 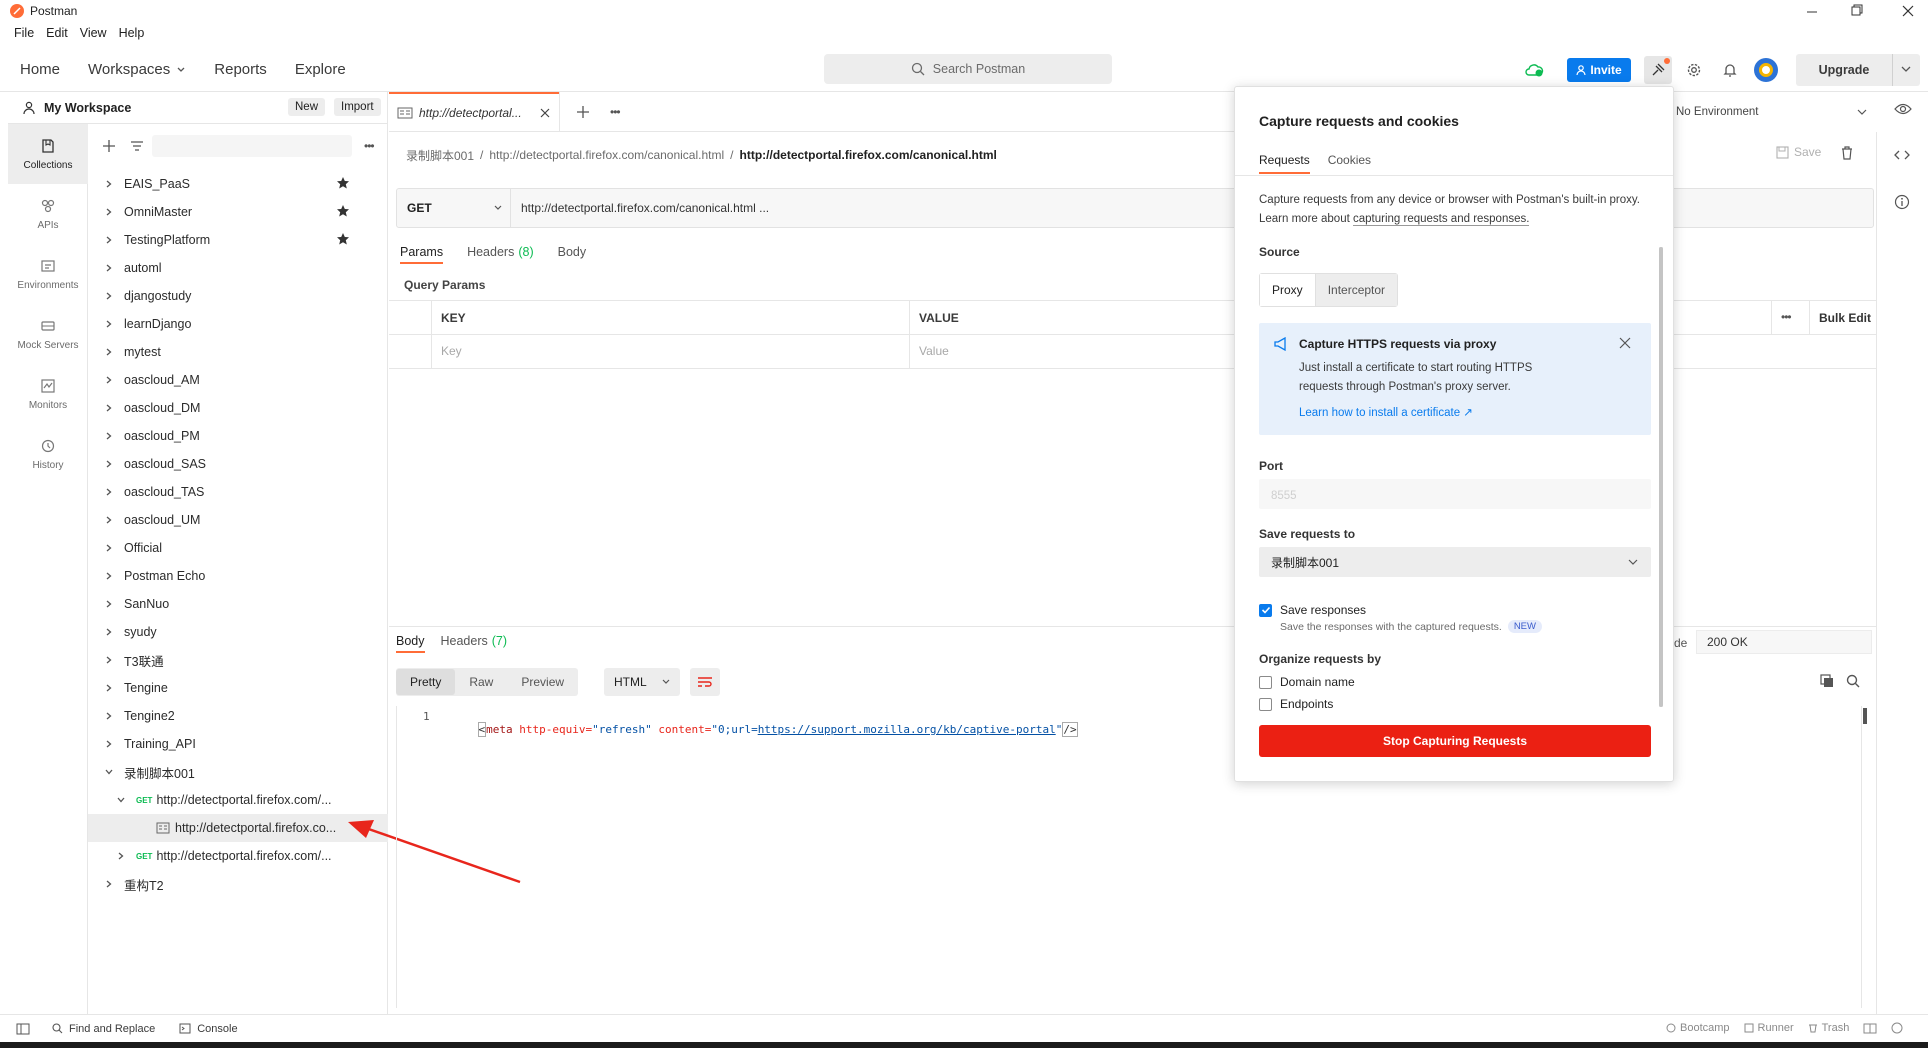 I want to click on source-proxy: Proxy, so click(x=1288, y=290).